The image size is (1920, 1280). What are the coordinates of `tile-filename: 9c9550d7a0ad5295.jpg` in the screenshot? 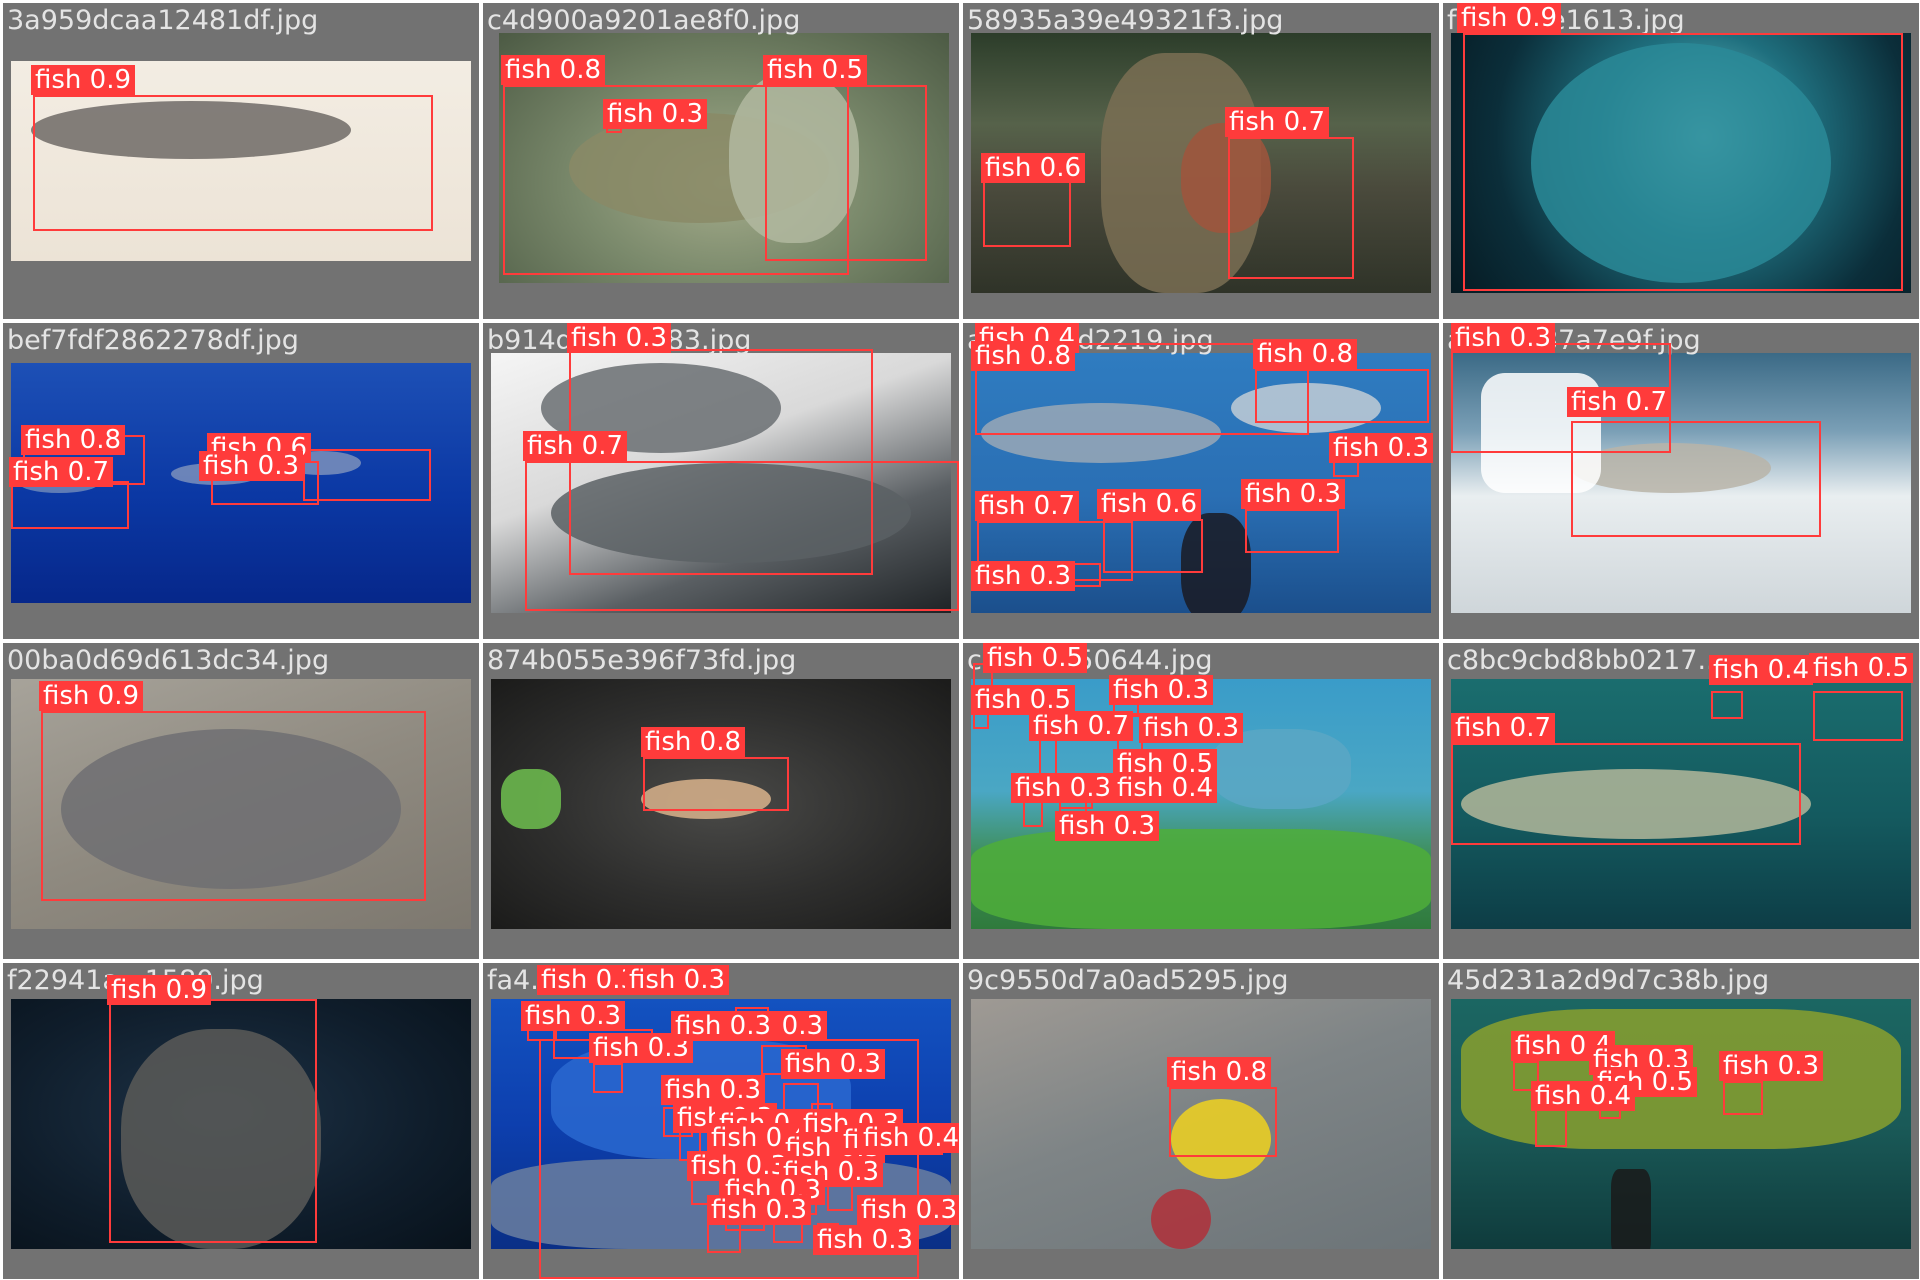 It's located at (1128, 980).